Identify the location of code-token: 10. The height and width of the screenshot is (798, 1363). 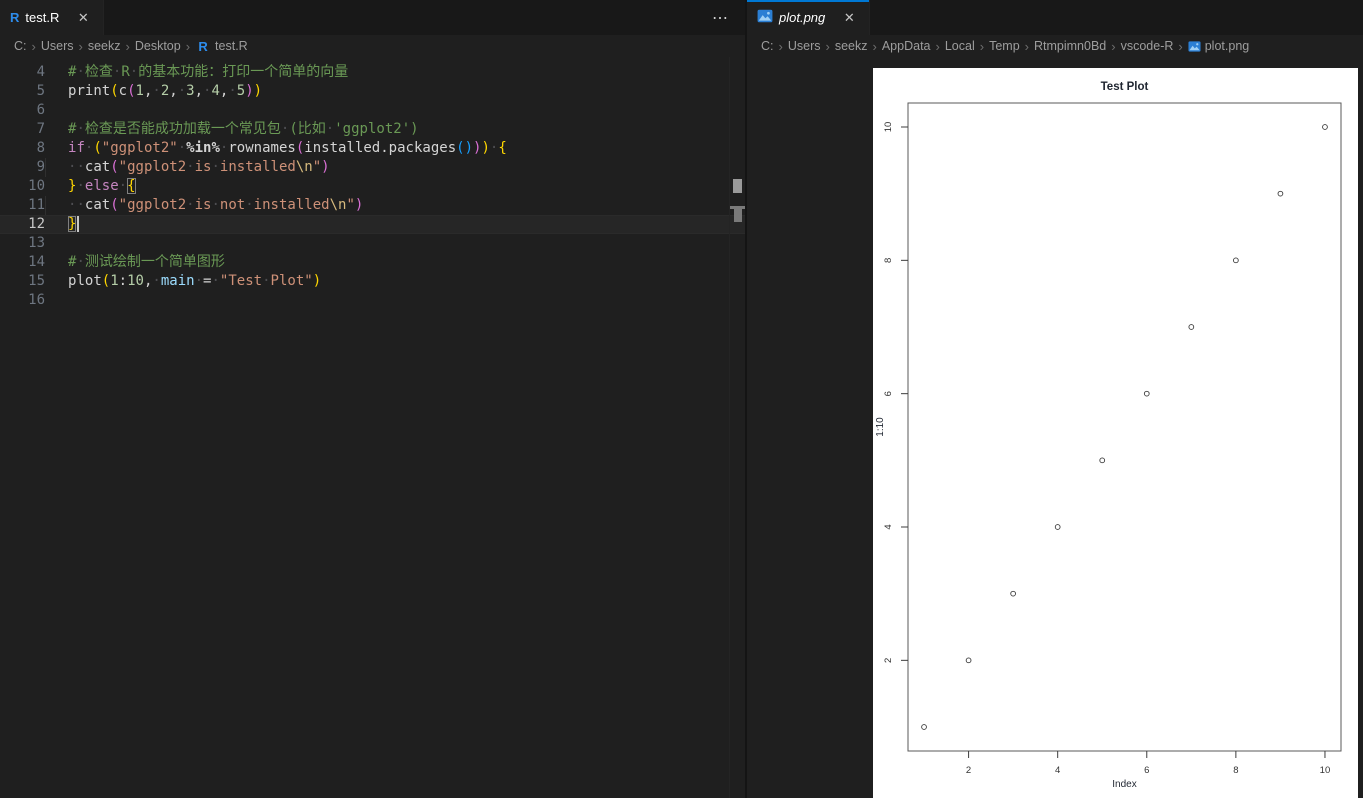
(135, 281).